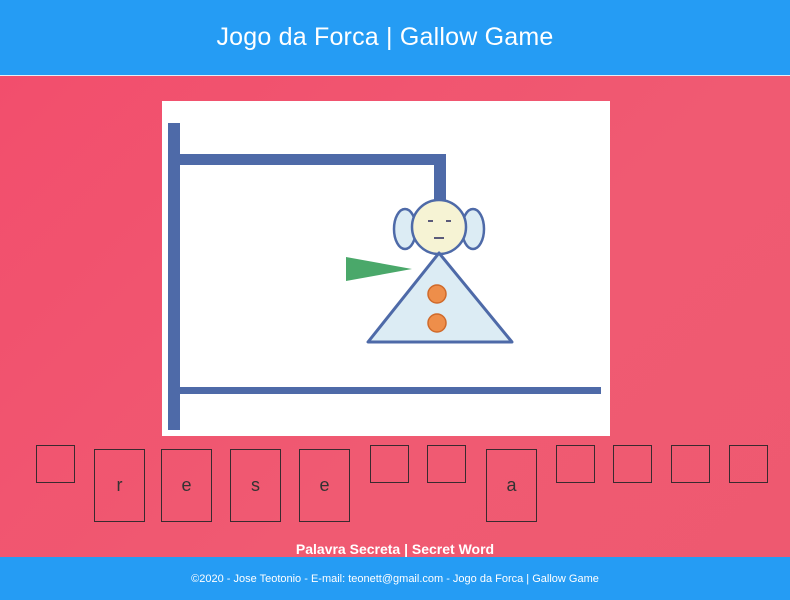  What do you see at coordinates (174, 276) in the screenshot?
I see `gallows-post` at bounding box center [174, 276].